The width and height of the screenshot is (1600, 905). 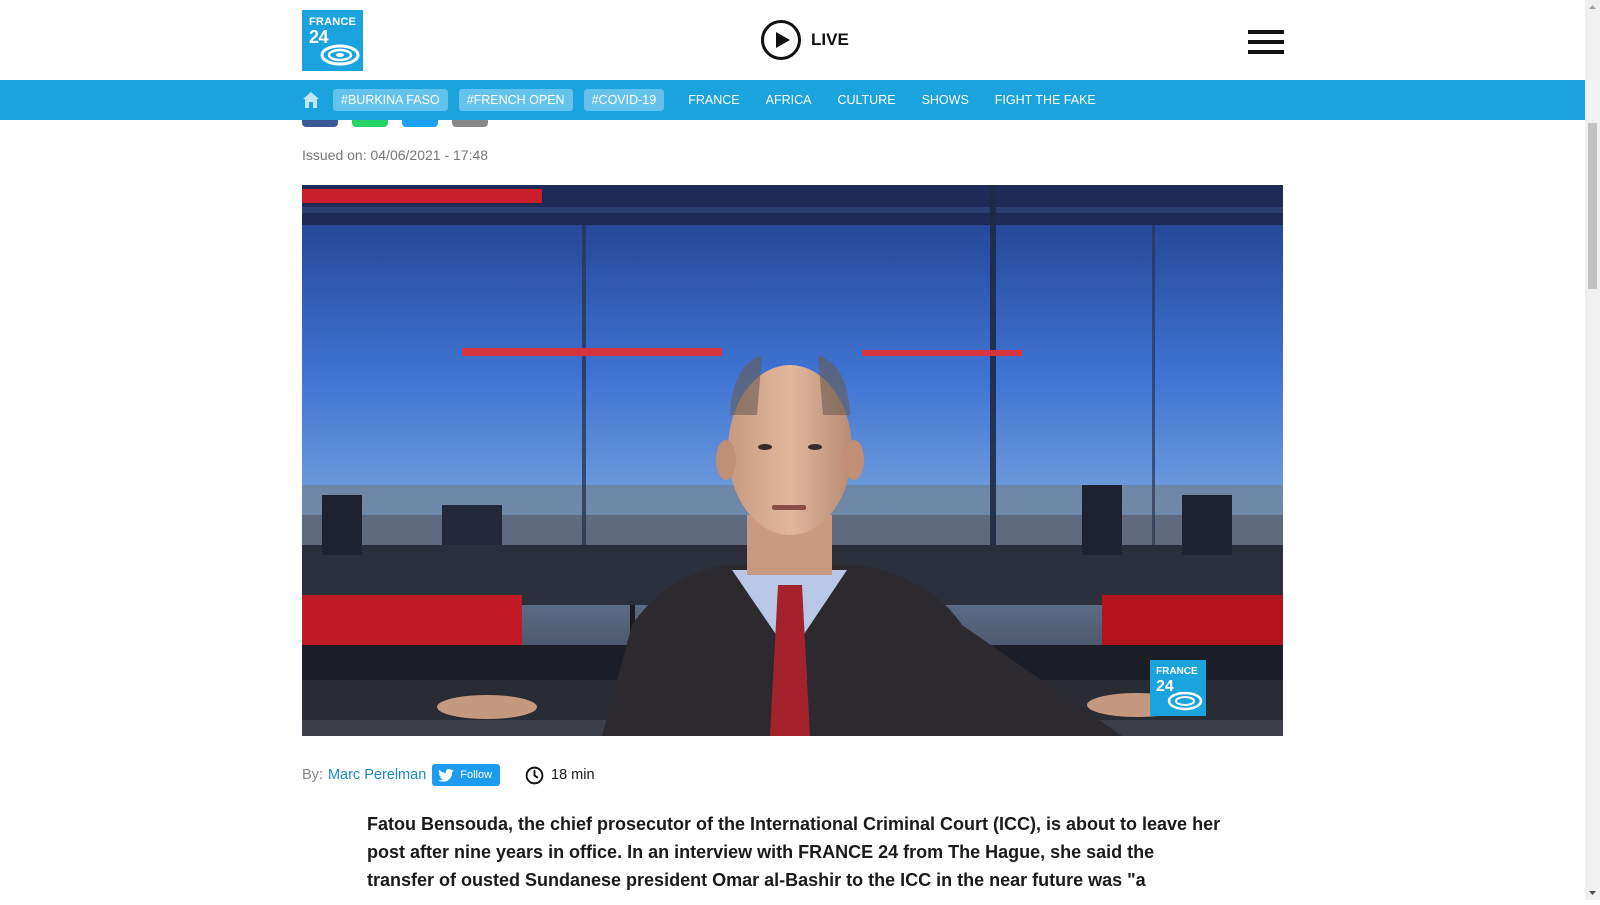 What do you see at coordinates (515, 100) in the screenshot?
I see `nav-tag-french-open: #FRENCH OPEN` at bounding box center [515, 100].